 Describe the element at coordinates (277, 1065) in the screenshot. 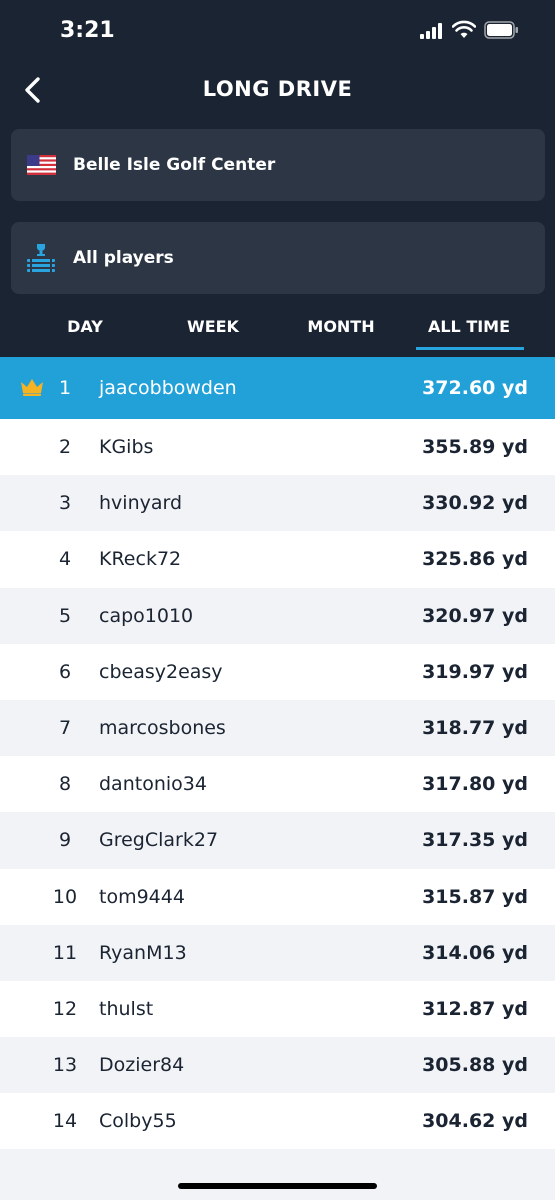

I see `leaderboard-row: 13 Dozier84 305.88 yd` at that location.